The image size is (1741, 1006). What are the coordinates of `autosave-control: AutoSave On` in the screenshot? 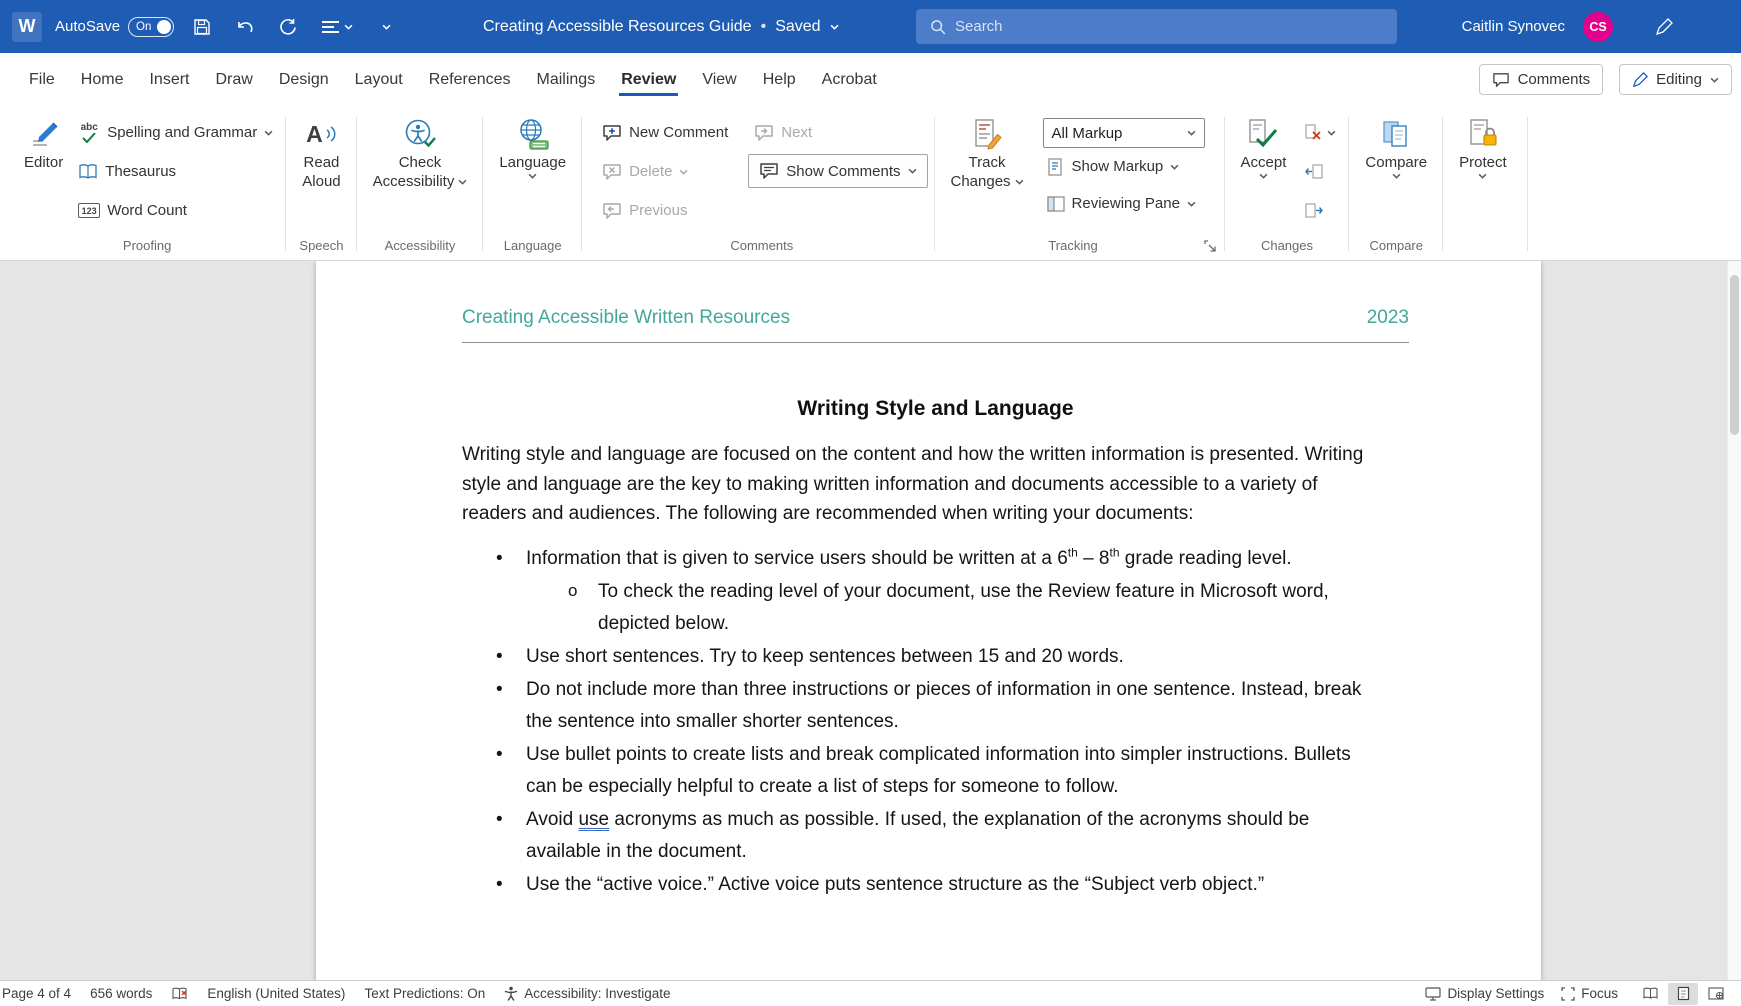 It's located at (115, 26).